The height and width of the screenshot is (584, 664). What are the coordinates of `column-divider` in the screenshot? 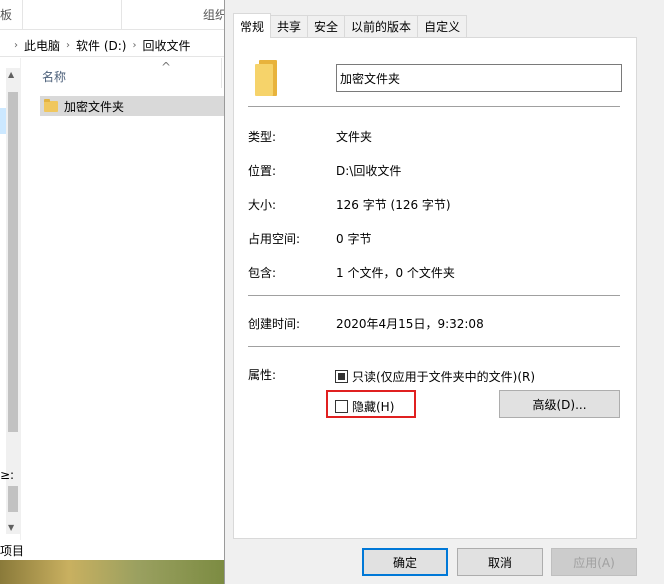 It's located at (221, 73).